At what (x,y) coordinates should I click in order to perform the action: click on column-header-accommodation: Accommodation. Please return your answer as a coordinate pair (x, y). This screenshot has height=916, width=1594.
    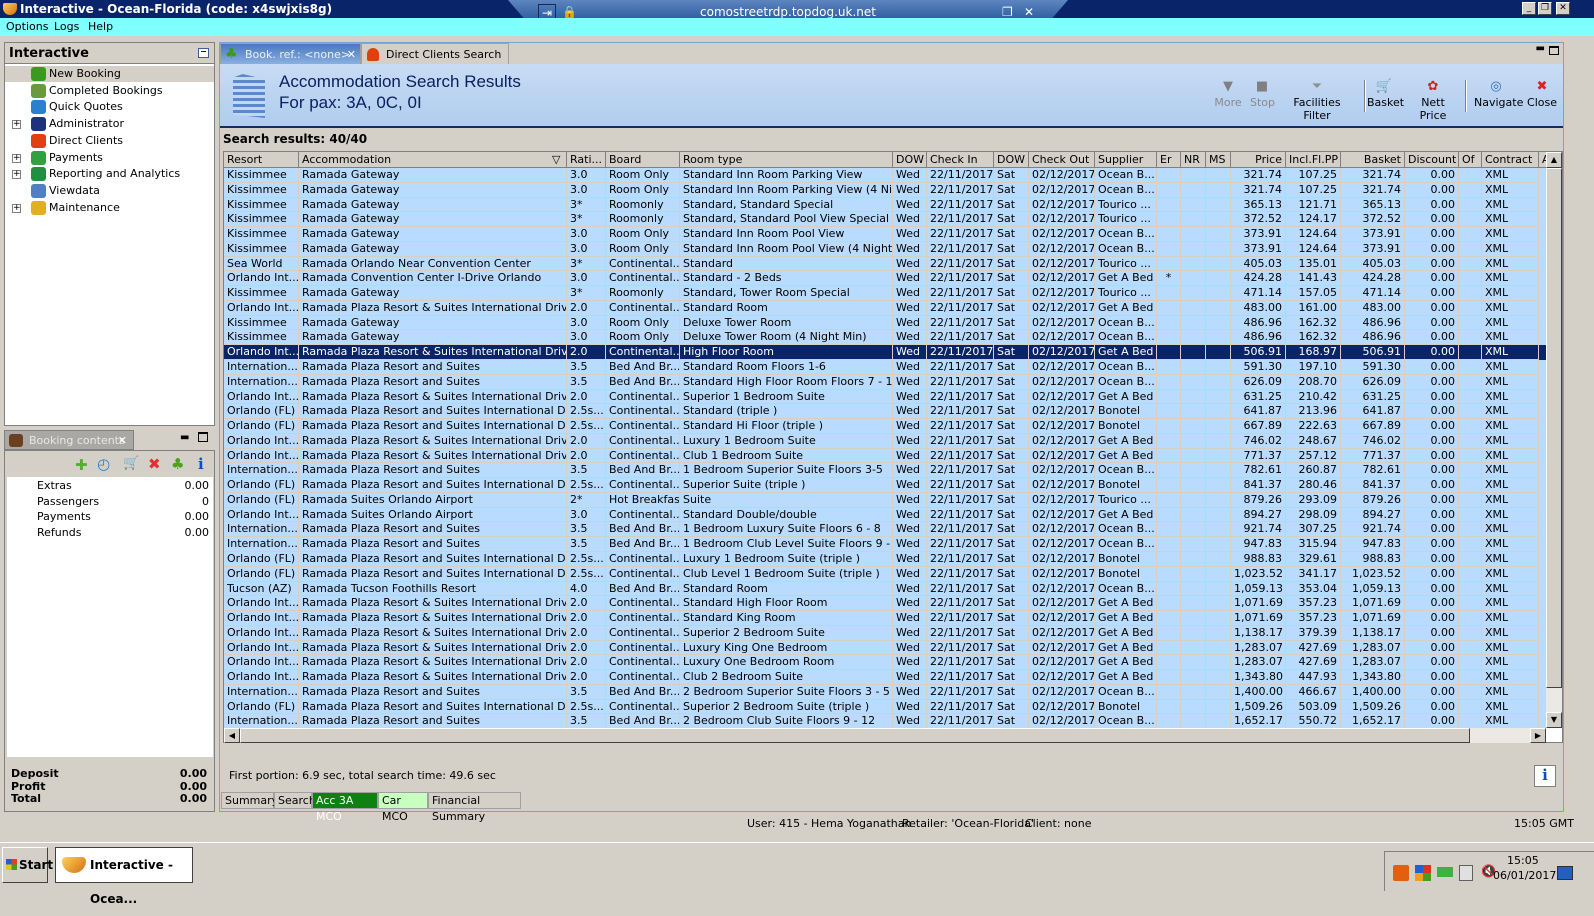
    Looking at the image, I should click on (433, 160).